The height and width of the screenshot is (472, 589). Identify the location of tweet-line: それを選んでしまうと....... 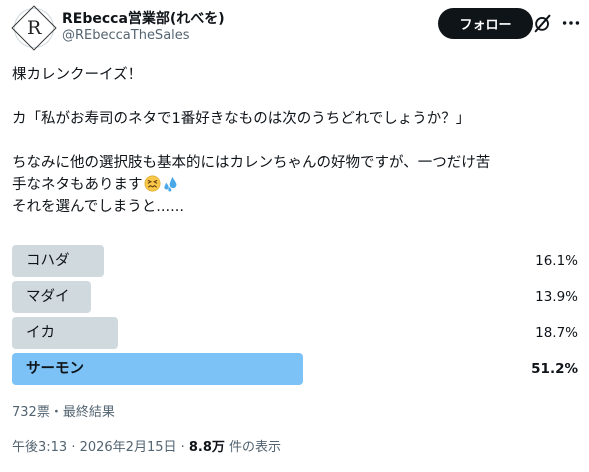
(98, 207).